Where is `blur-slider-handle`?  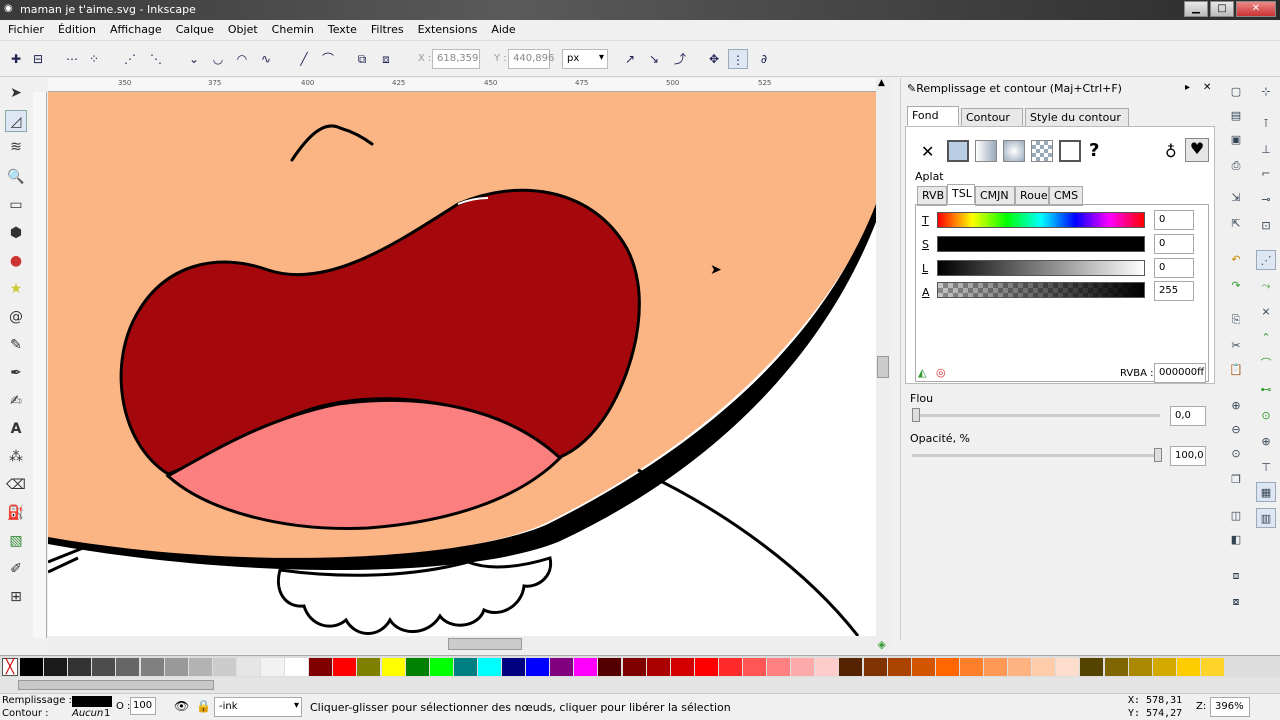
blur-slider-handle is located at coordinates (916, 415).